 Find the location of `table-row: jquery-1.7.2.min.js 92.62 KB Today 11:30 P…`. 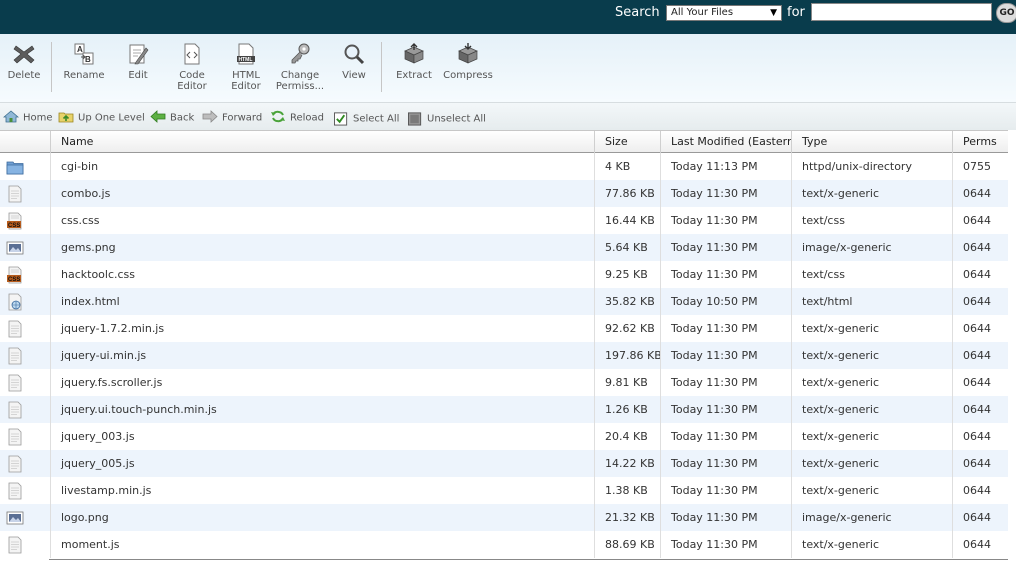

table-row: jquery-1.7.2.min.js 92.62 KB Today 11:30 P… is located at coordinates (504, 328).